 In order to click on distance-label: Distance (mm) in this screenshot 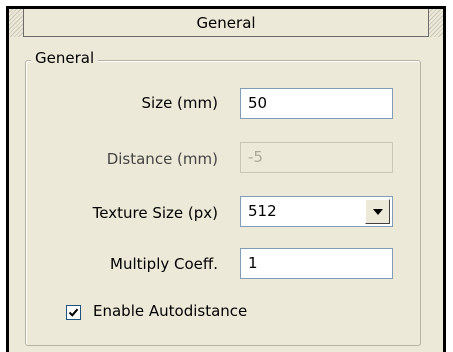, I will do `click(162, 159)`.